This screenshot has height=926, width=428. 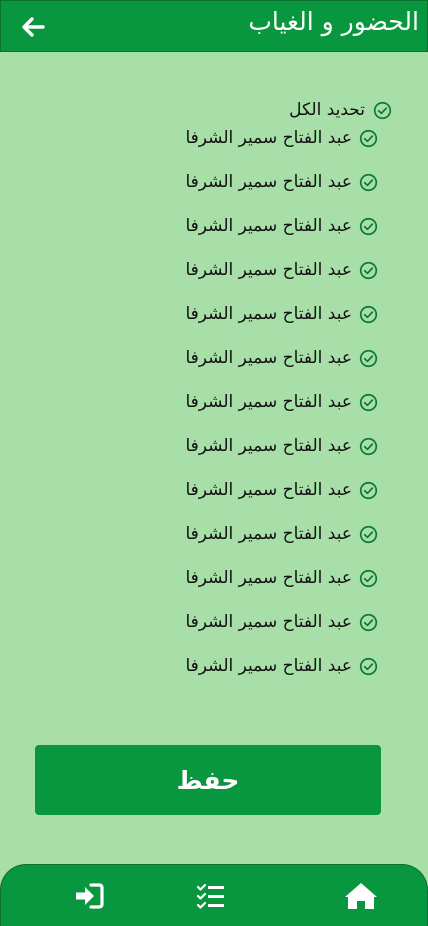 I want to click on select-all-label: تحديد الكل, so click(x=327, y=110).